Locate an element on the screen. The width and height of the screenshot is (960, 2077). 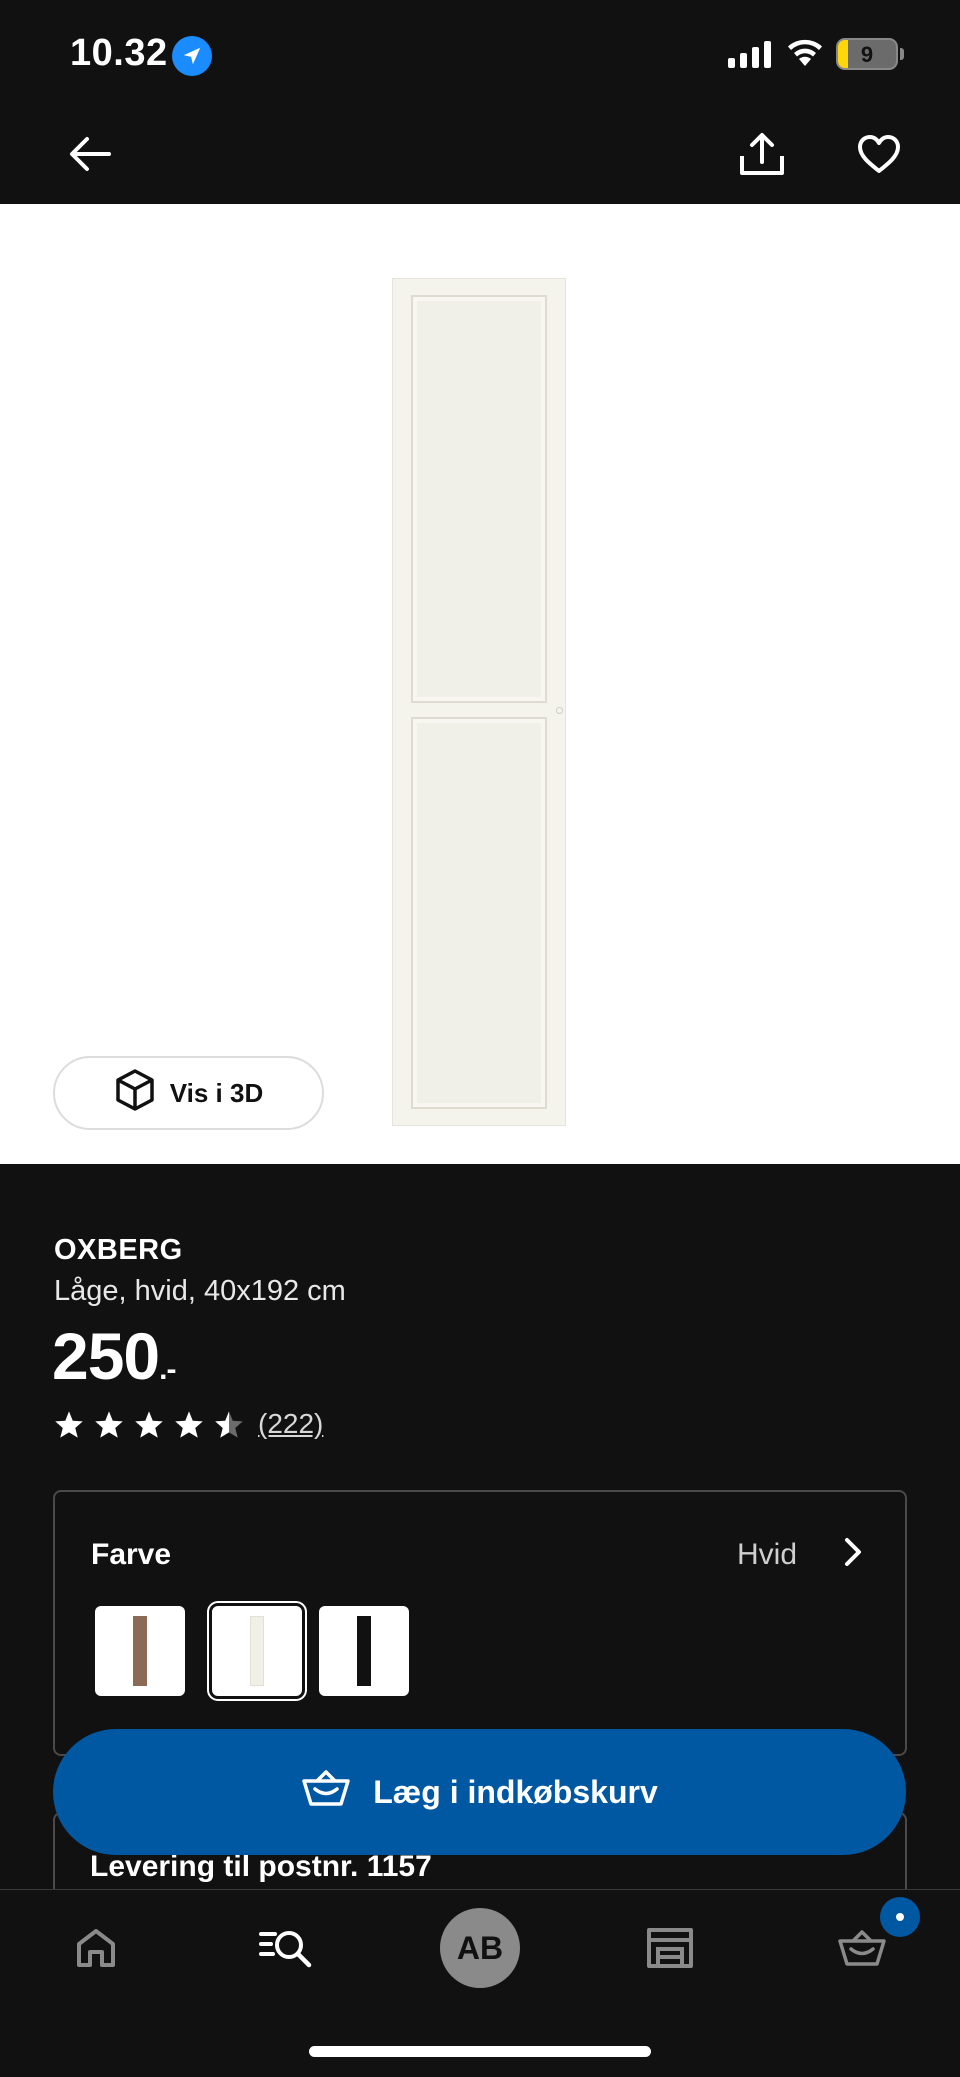
chevron-right-icon is located at coordinates (853, 1554).